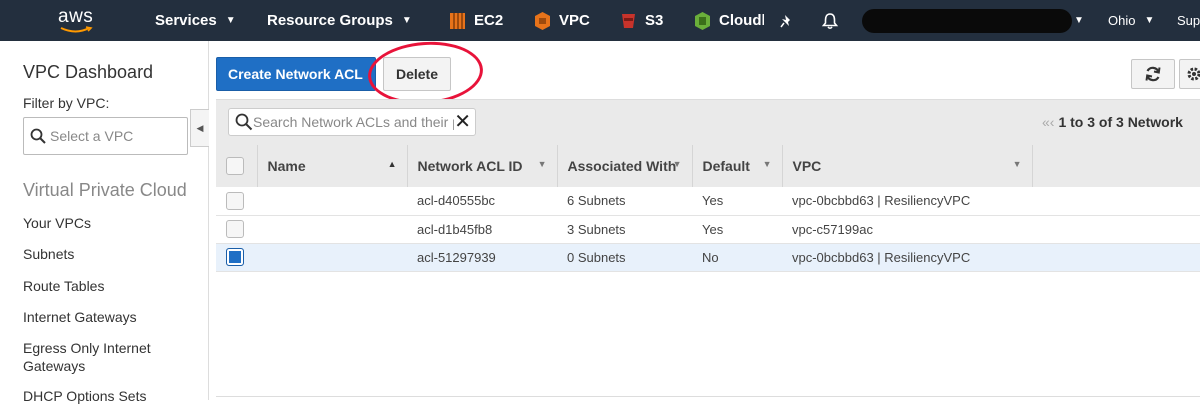 Image resolution: width=1200 pixels, height=405 pixels. What do you see at coordinates (574, 20) in the screenshot?
I see `shortcut-label: VPC` at bounding box center [574, 20].